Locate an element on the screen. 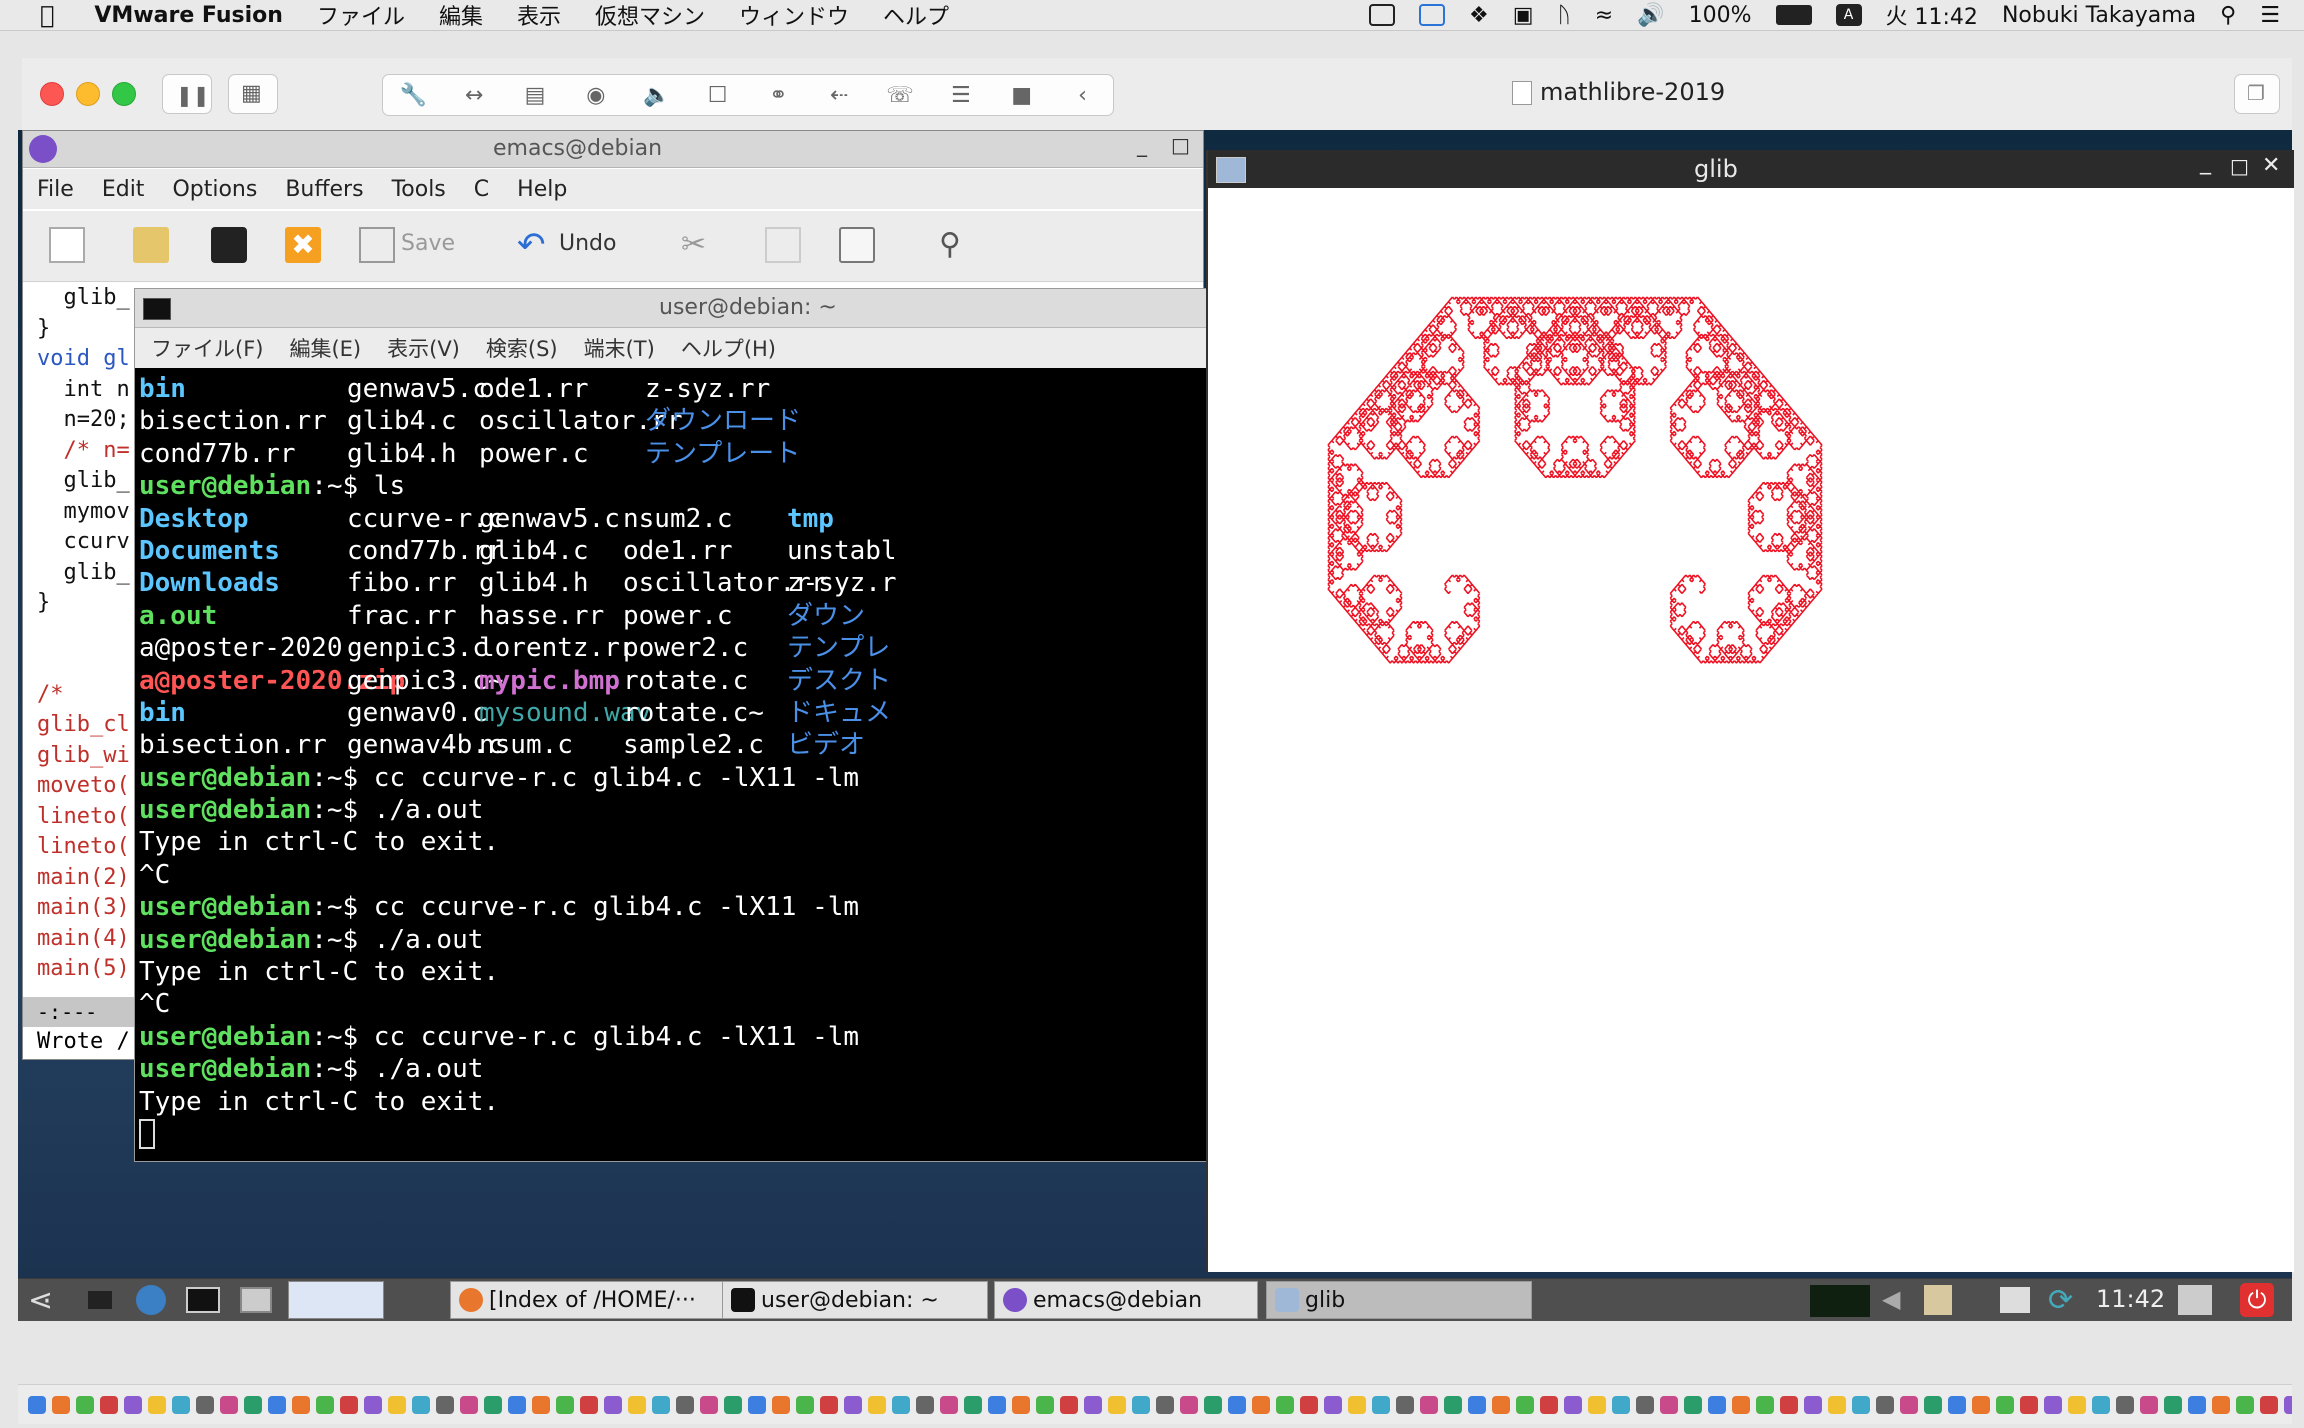 This screenshot has height=1428, width=2304. vm-status-icon is located at coordinates (1382, 15).